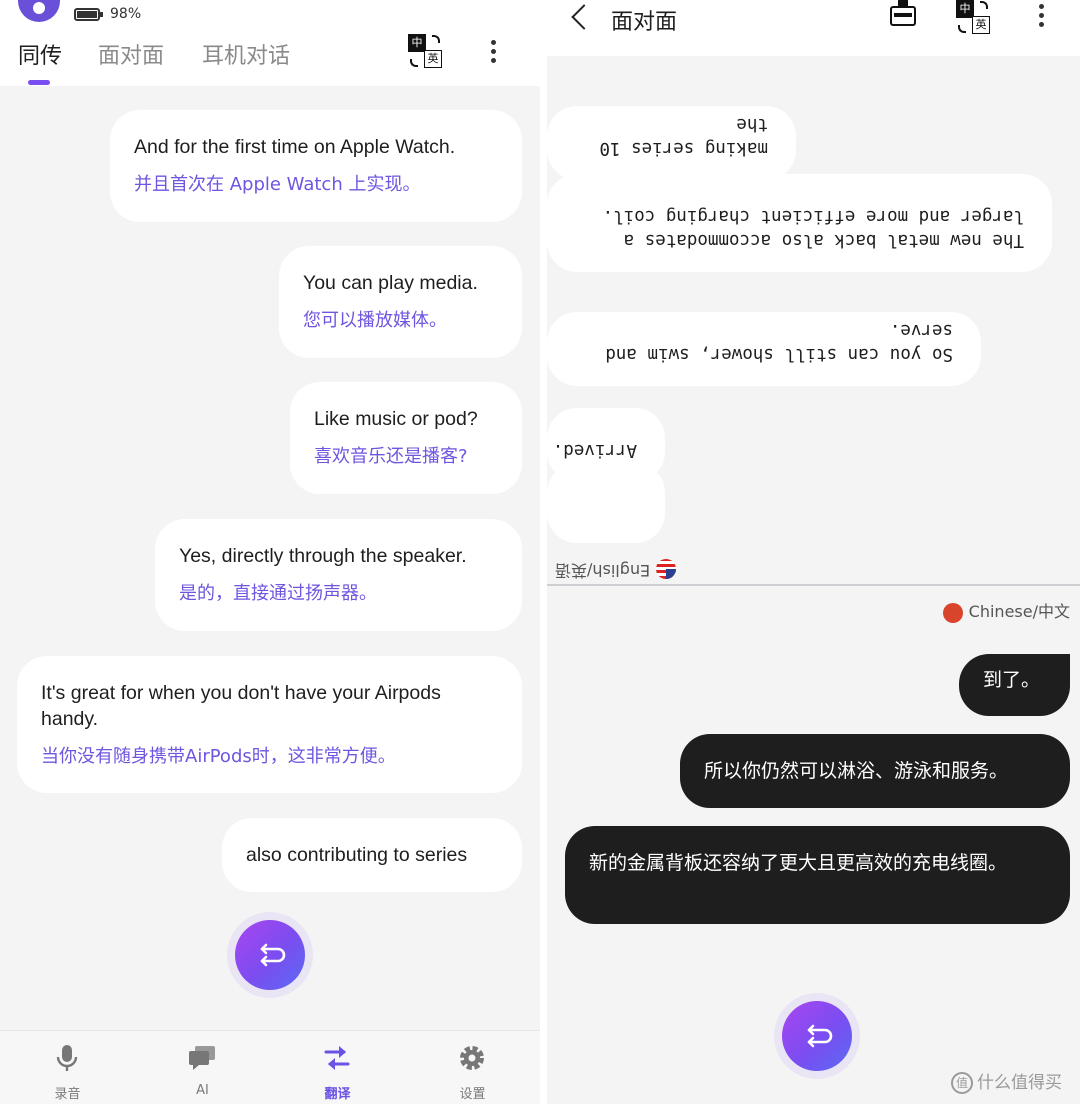 This screenshot has width=1080, height=1104. I want to click on message-bubble: Like music or pod? 喜欢音乐还是播客?, so click(406, 438).